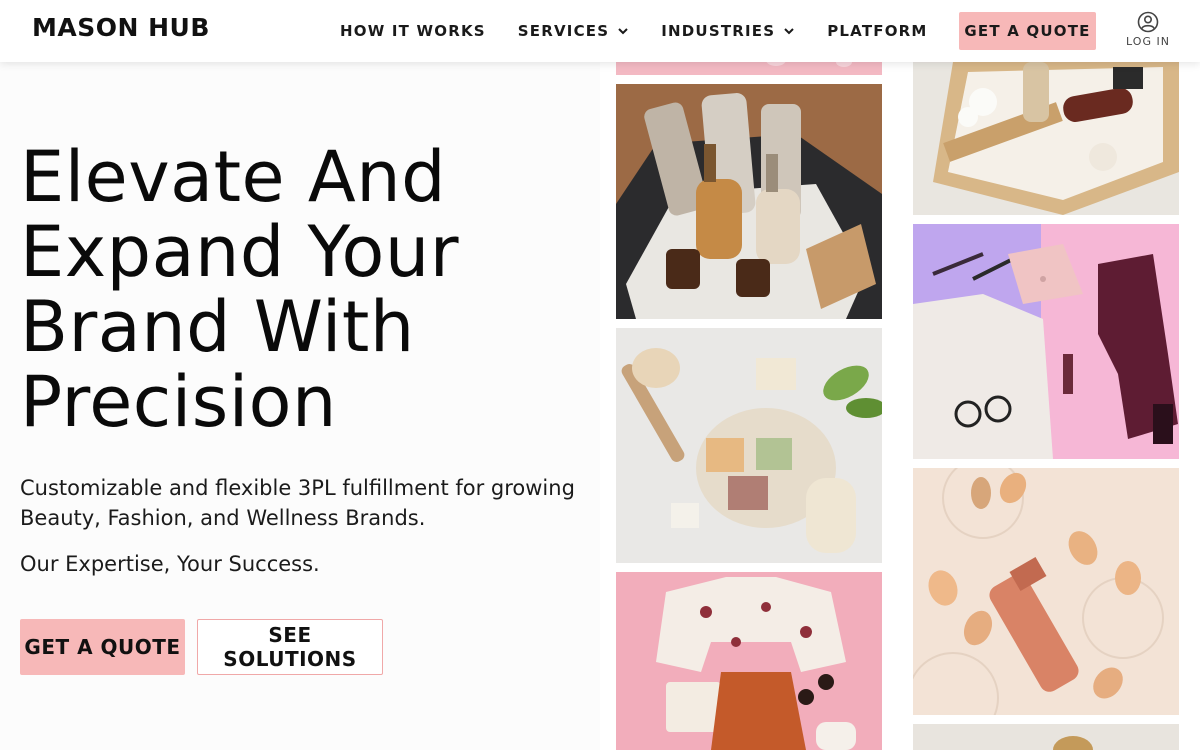  Describe the element at coordinates (1046, 737) in the screenshot. I see `bottom-product-peek-image` at that location.